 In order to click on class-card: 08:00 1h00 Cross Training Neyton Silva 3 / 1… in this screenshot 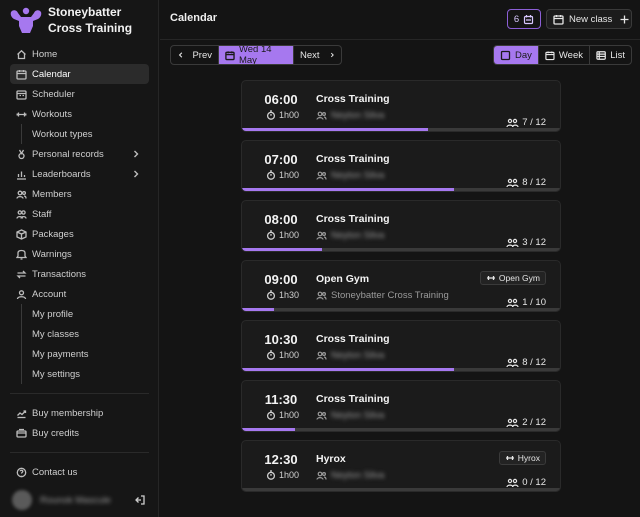, I will do `click(401, 226)`.